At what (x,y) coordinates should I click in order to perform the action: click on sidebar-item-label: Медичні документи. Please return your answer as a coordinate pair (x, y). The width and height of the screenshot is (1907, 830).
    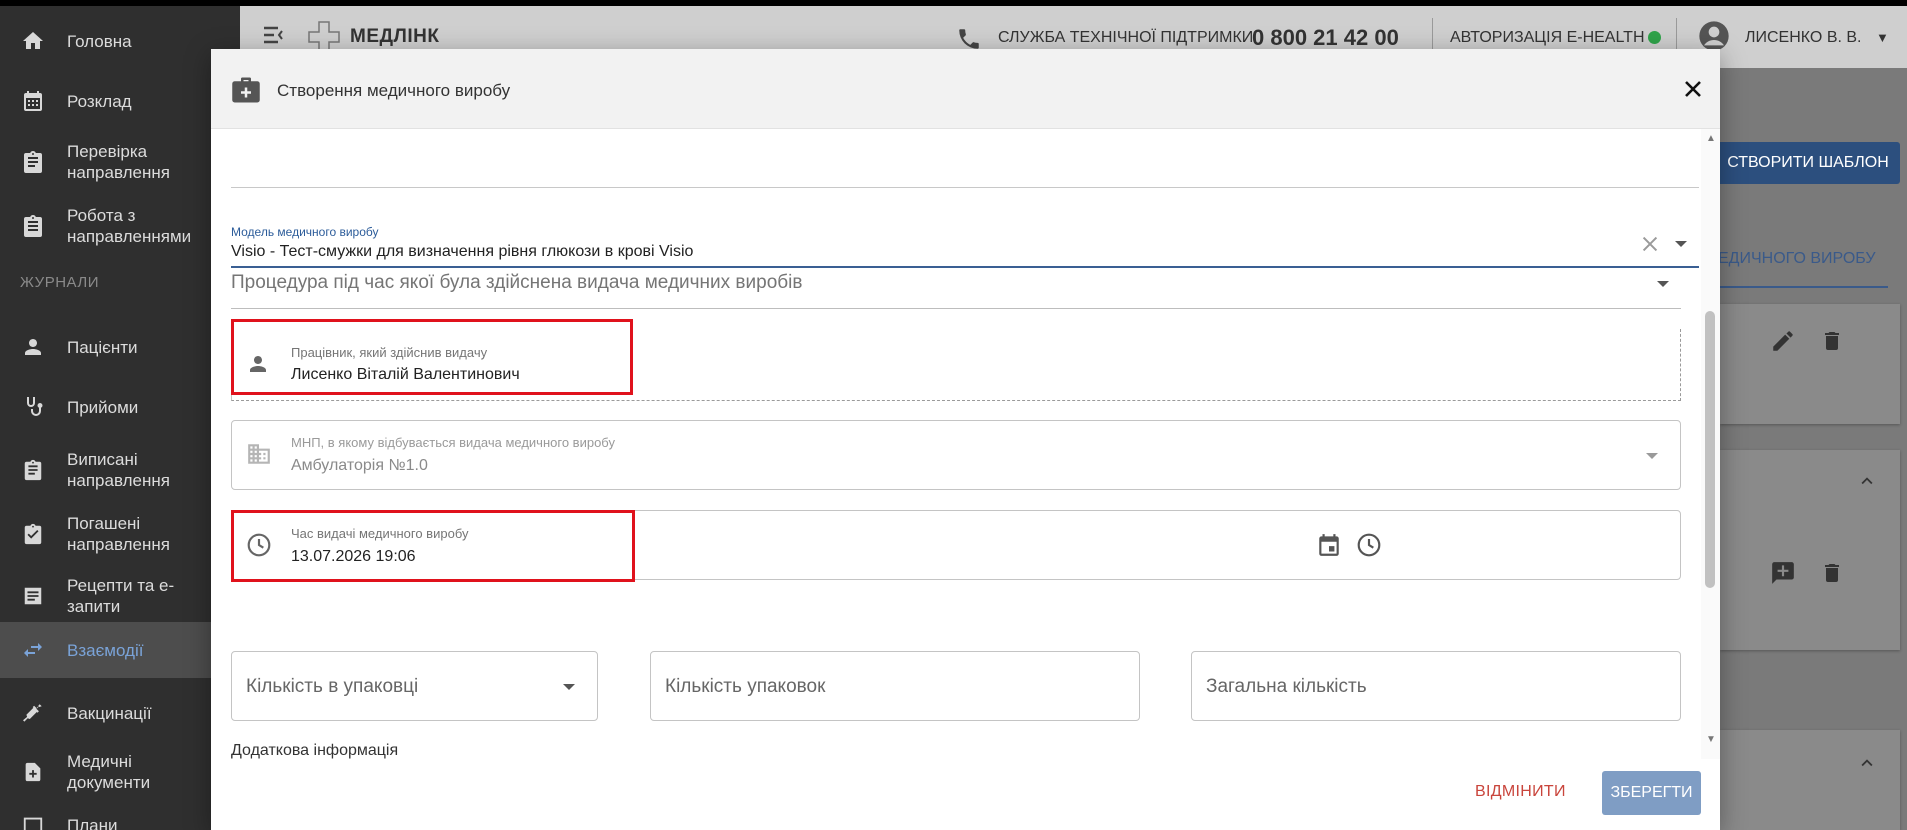
    Looking at the image, I should click on (109, 772).